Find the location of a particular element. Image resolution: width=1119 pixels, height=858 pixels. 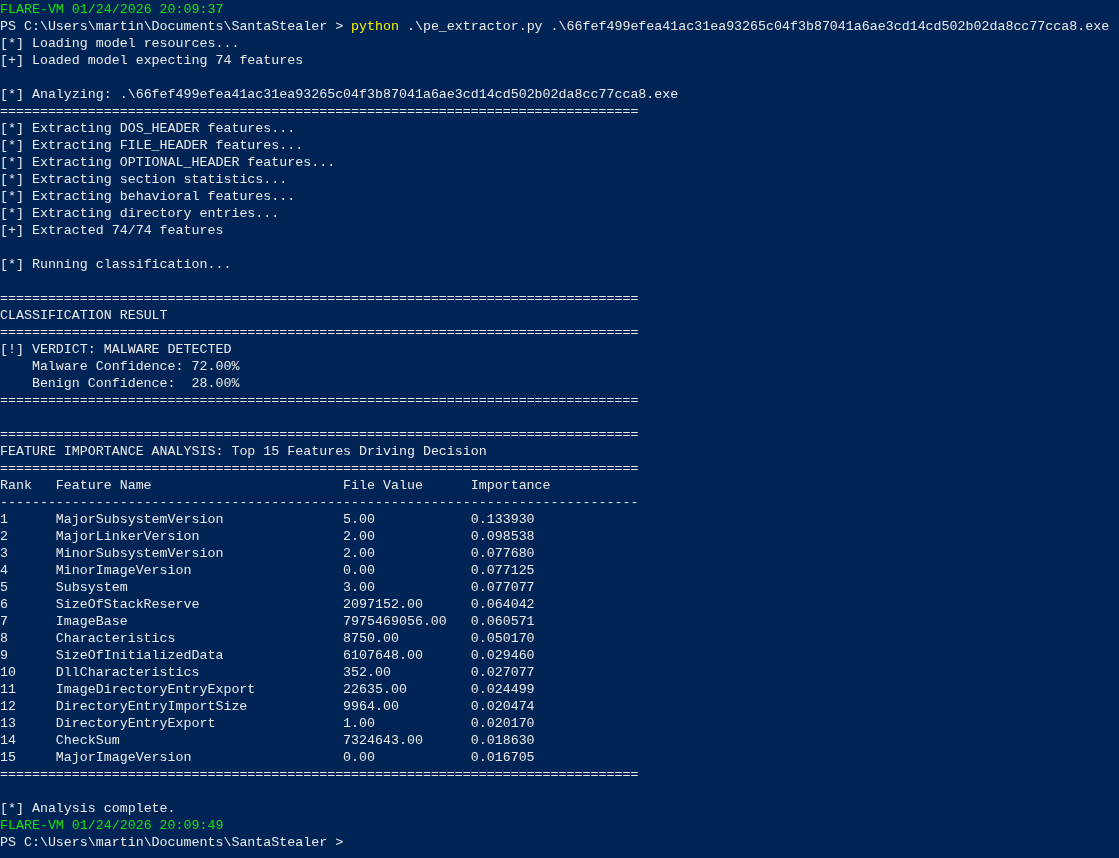

column-header: File Value is located at coordinates (383, 485).